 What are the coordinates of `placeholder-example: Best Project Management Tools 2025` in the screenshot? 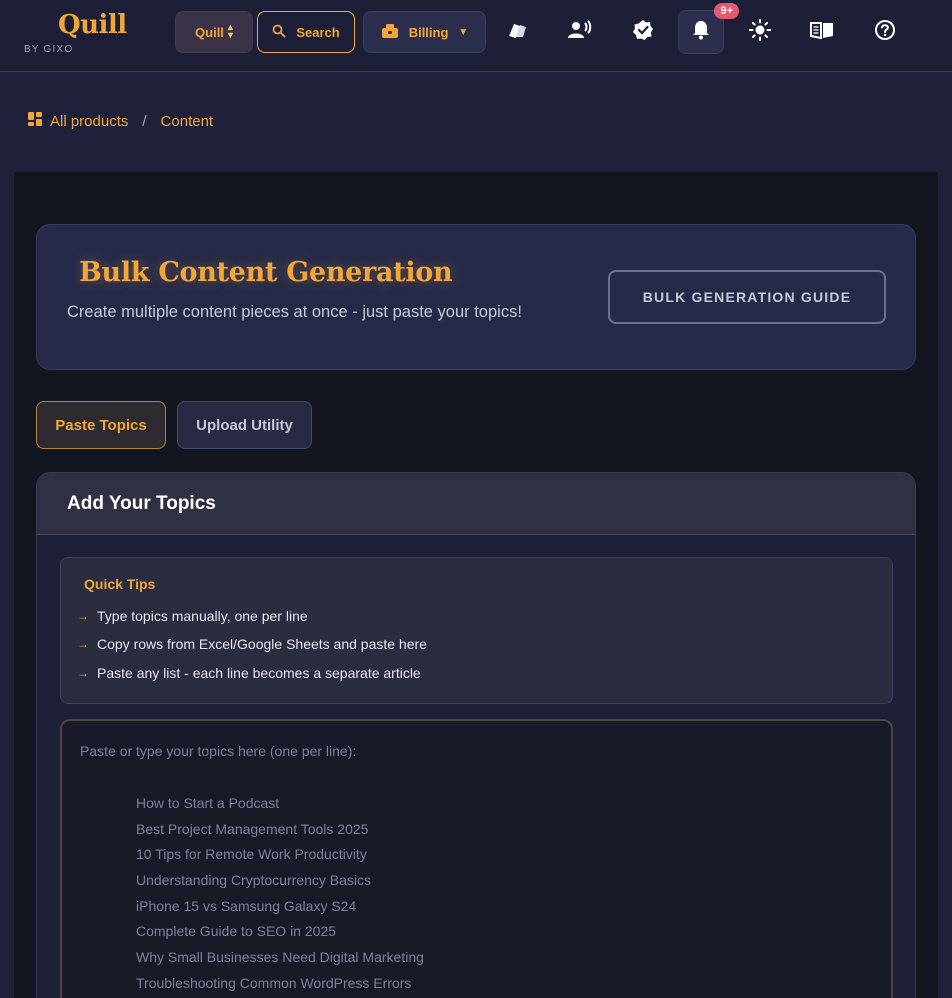 It's located at (252, 829).